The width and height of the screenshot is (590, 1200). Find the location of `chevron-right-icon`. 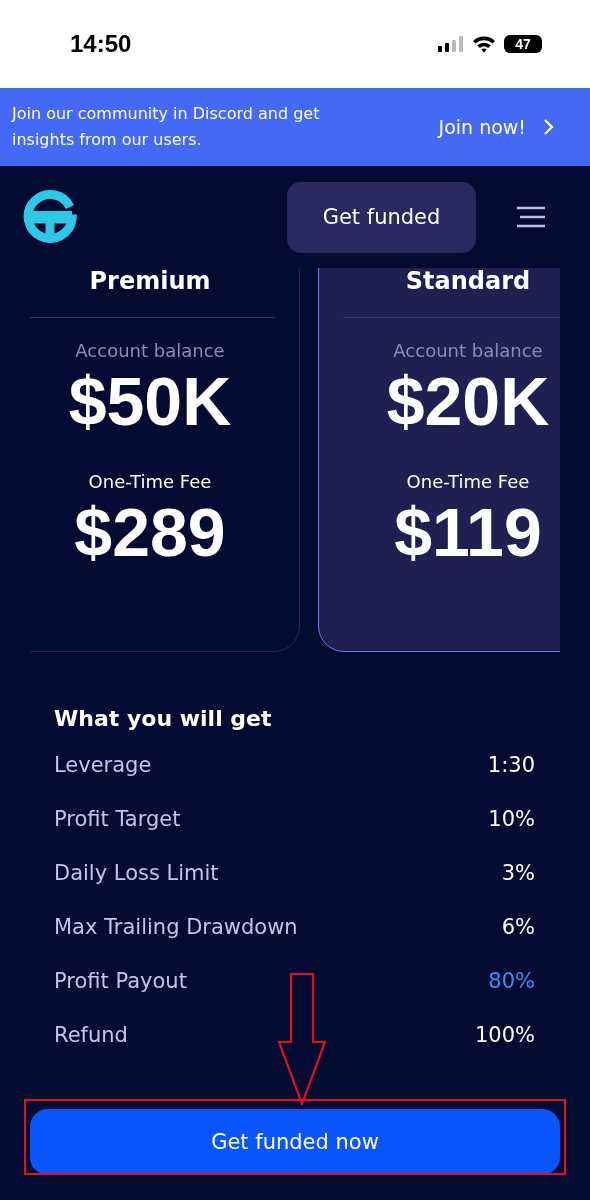

chevron-right-icon is located at coordinates (548, 127).